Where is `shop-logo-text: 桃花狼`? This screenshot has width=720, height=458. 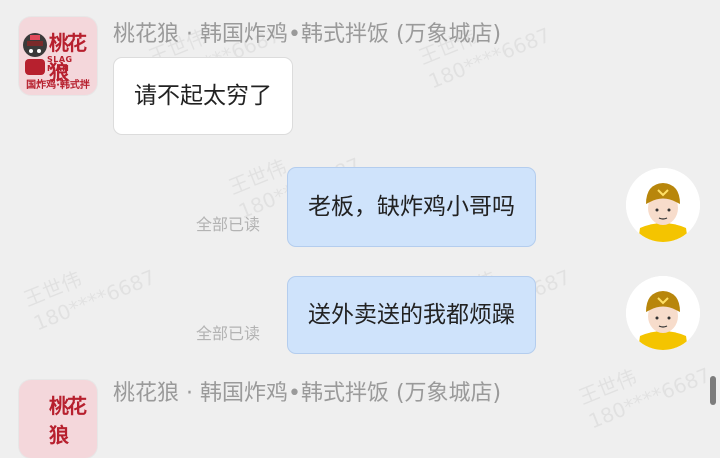 shop-logo-text: 桃花狼 is located at coordinates (68, 420).